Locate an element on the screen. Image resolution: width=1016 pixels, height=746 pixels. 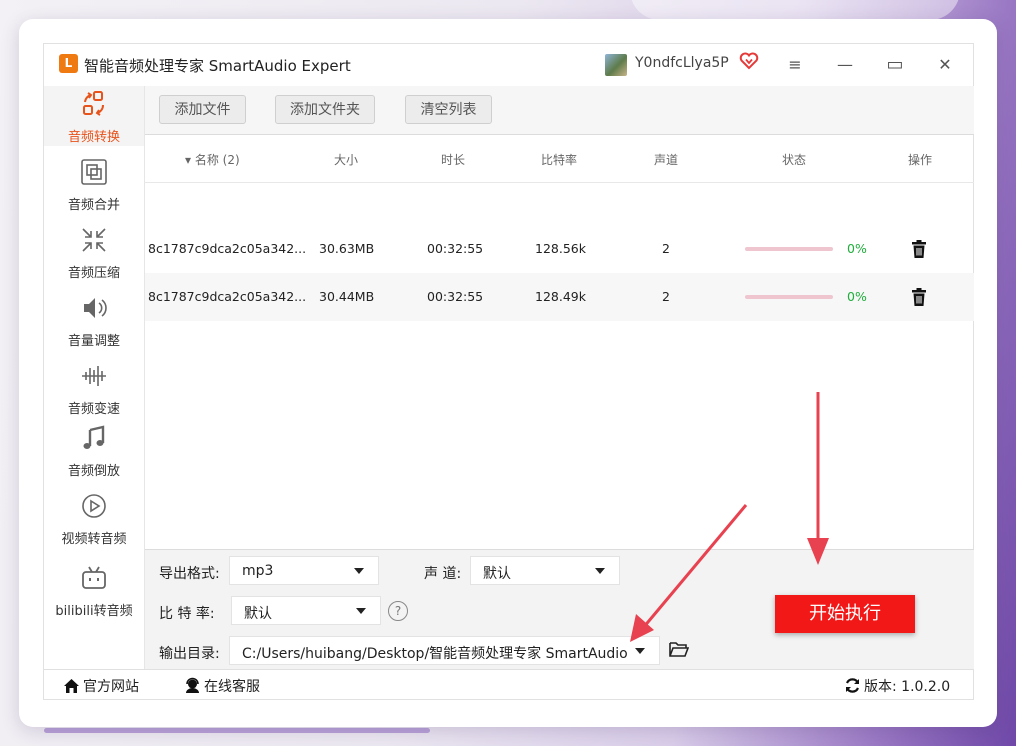
header-name: ▾ 名称 (2) is located at coordinates (212, 159).